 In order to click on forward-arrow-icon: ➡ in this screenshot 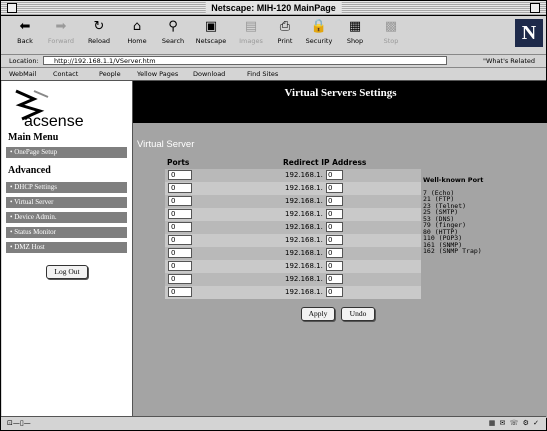, I will do `click(61, 26)`.